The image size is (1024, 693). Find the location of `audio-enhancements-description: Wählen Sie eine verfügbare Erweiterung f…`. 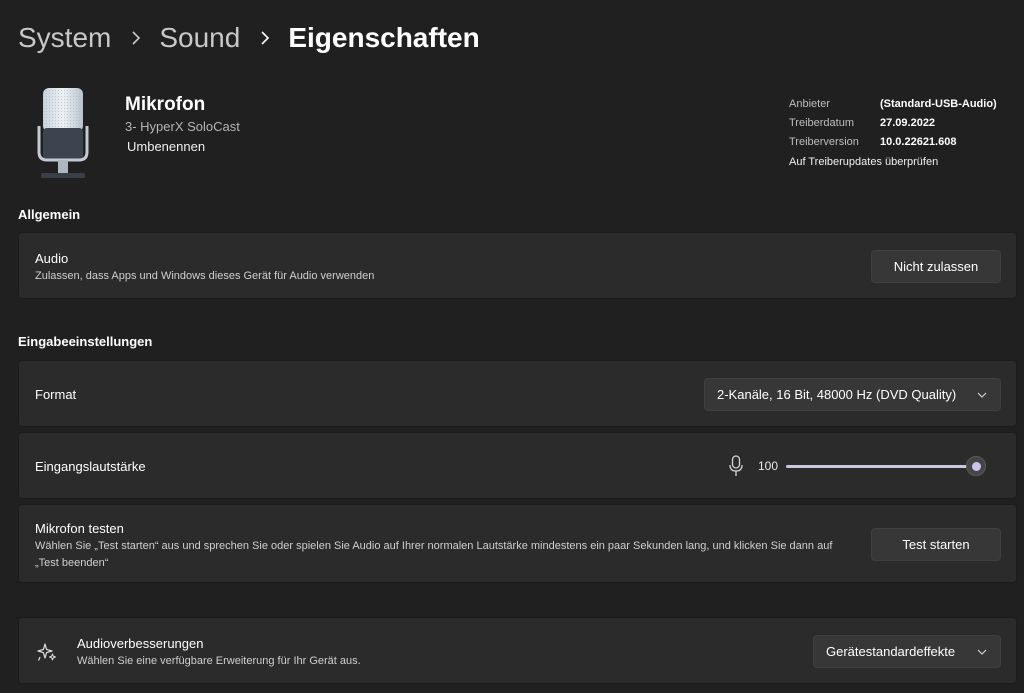

audio-enhancements-description: Wählen Sie eine verfügbare Erweiterung f… is located at coordinates (219, 661).